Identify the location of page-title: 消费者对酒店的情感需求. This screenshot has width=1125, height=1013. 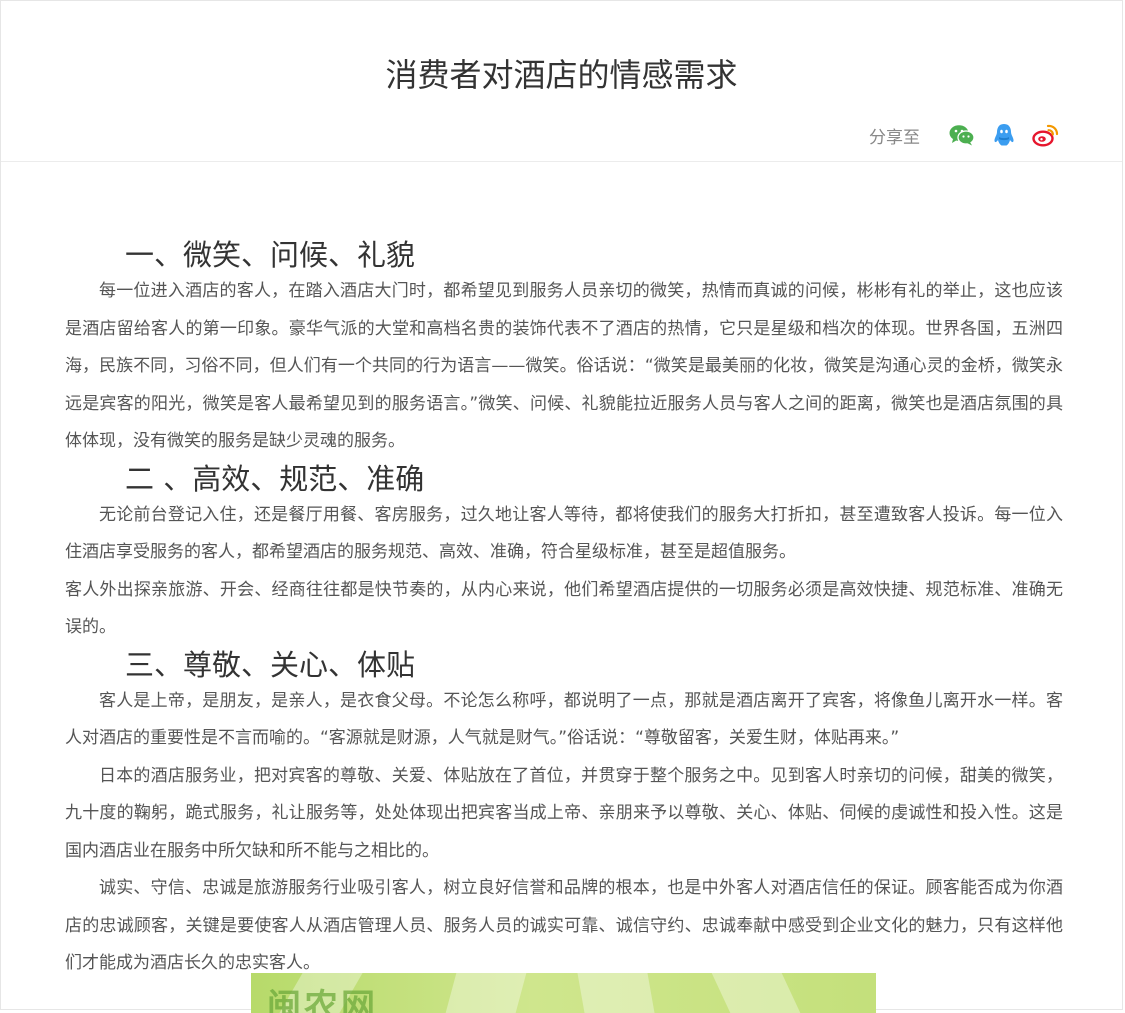
(561, 75).